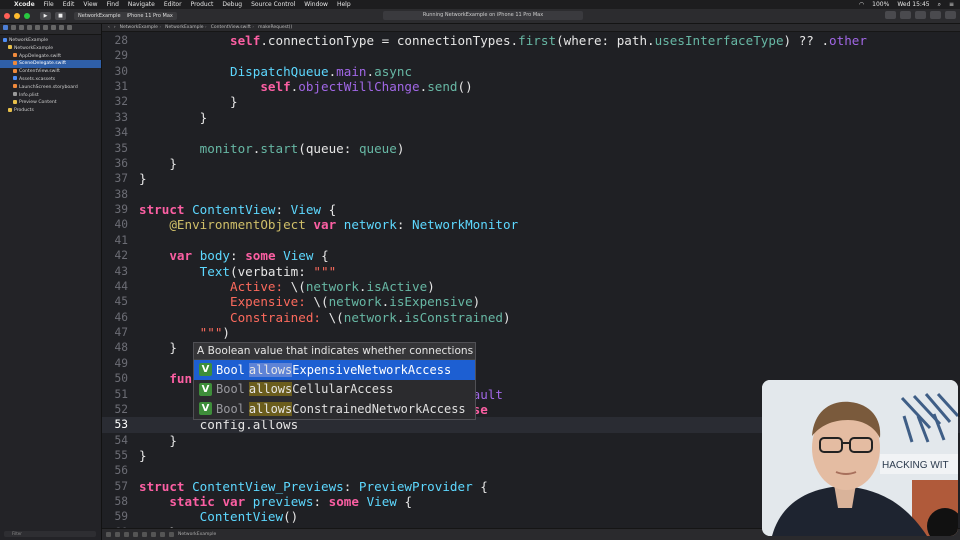 This screenshot has height=540, width=960. What do you see at coordinates (334, 409) in the screenshot?
I see `autocomplete-item: V Bool allows ConstrainedNetworkAccess` at bounding box center [334, 409].